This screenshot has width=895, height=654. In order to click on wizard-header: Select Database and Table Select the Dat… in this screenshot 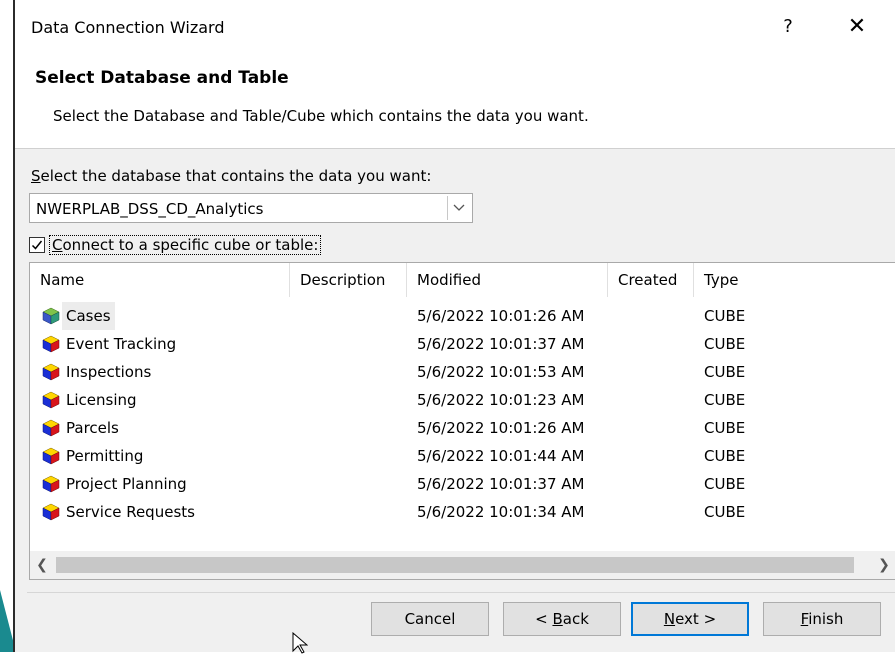, I will do `click(455, 101)`.